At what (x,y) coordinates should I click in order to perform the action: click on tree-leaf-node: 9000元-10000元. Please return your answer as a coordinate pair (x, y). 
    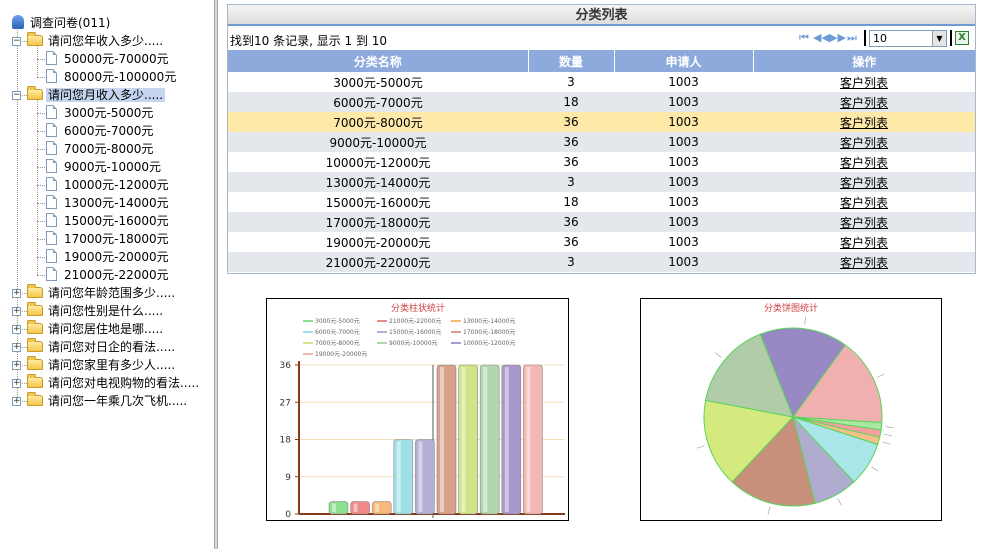
    Looking at the image, I should click on (104, 167).